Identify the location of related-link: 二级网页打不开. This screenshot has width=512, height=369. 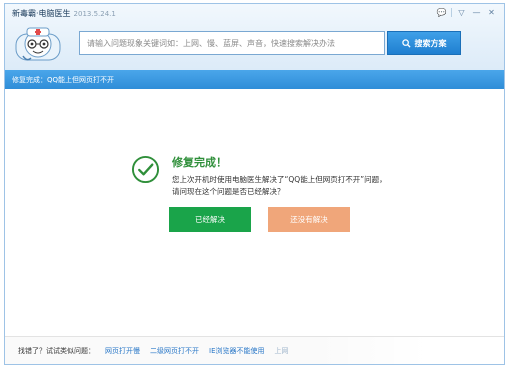
(174, 351).